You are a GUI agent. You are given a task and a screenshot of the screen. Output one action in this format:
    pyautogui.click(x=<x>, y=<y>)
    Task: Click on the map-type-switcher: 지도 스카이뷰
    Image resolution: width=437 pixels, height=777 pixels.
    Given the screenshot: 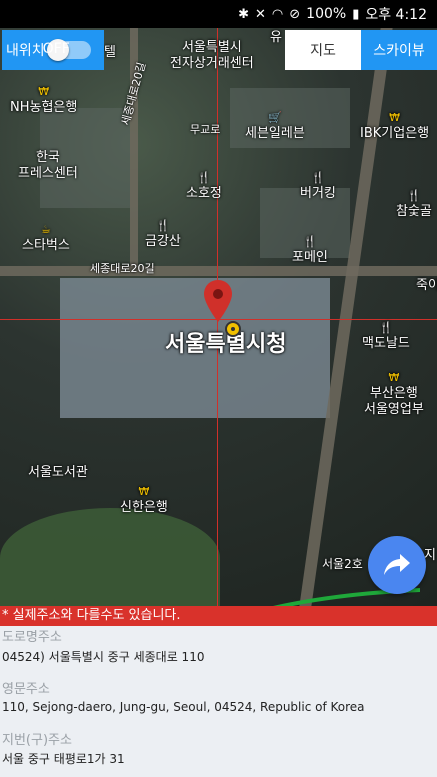 What is the action you would take?
    pyautogui.click(x=361, y=50)
    